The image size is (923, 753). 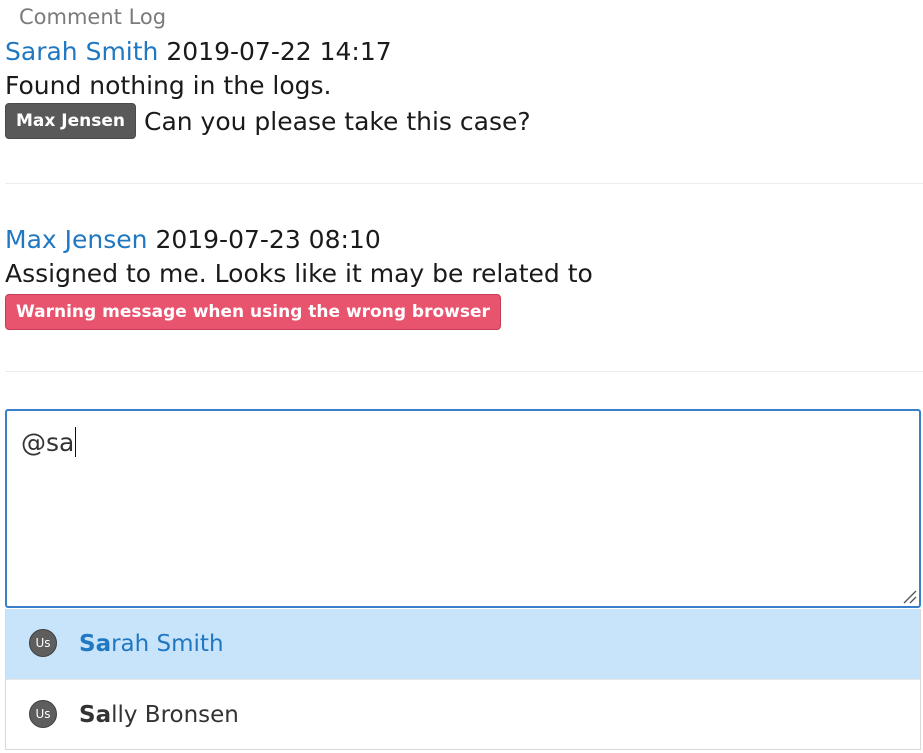 I want to click on mention-suggestion-item: Us Sarah Smith, so click(x=463, y=644).